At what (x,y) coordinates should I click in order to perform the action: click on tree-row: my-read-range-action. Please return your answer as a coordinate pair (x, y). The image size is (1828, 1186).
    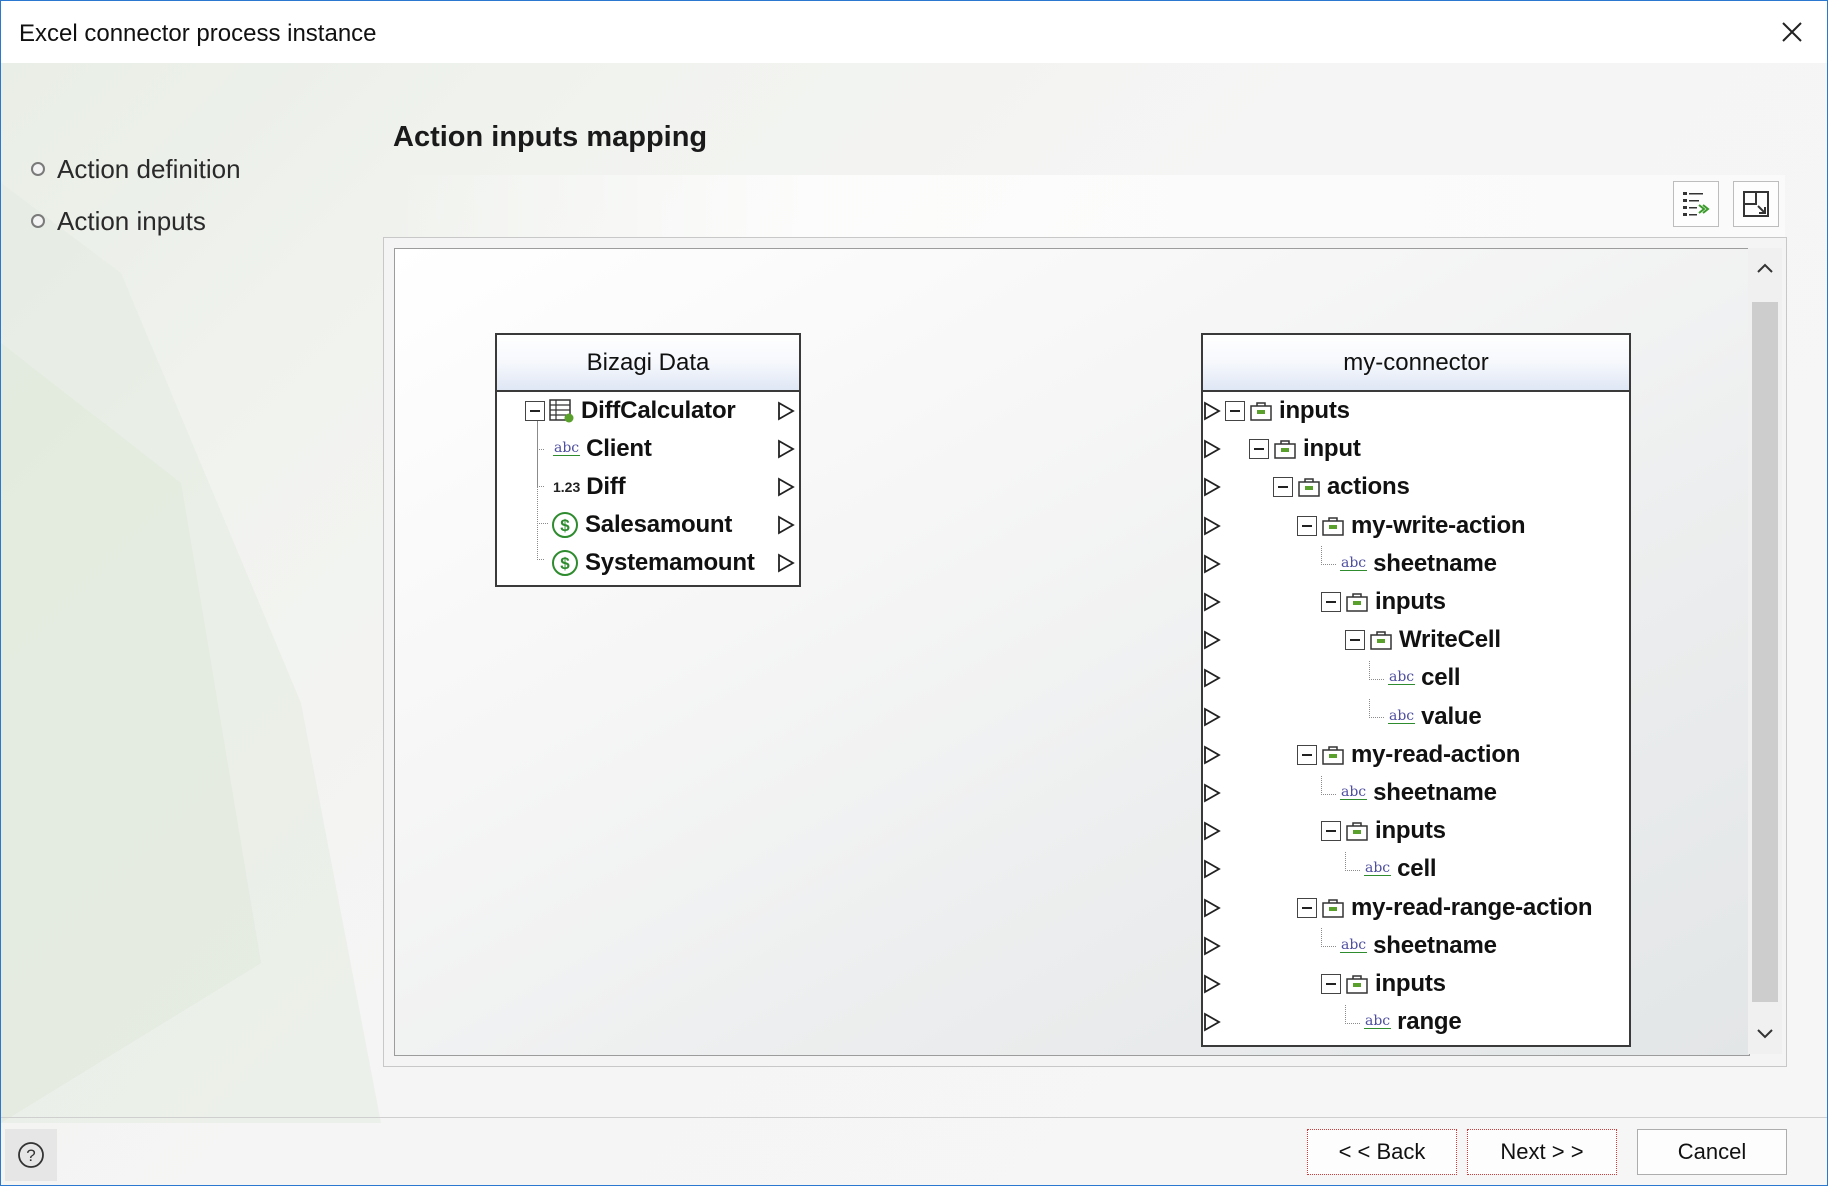
    Looking at the image, I should click on (1416, 908).